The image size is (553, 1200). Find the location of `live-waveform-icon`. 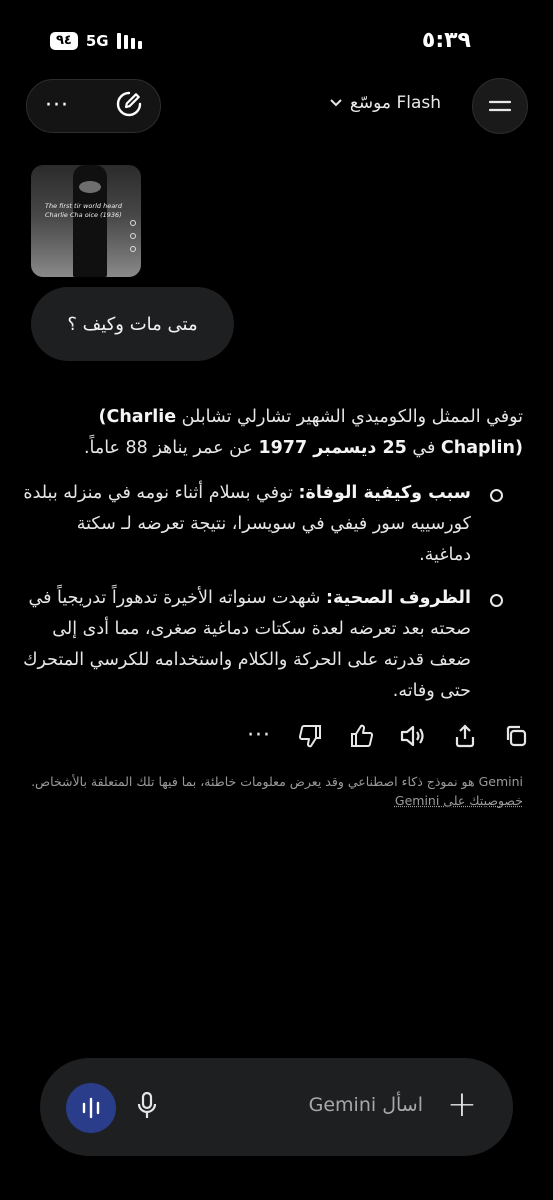

live-waveform-icon is located at coordinates (91, 1108).